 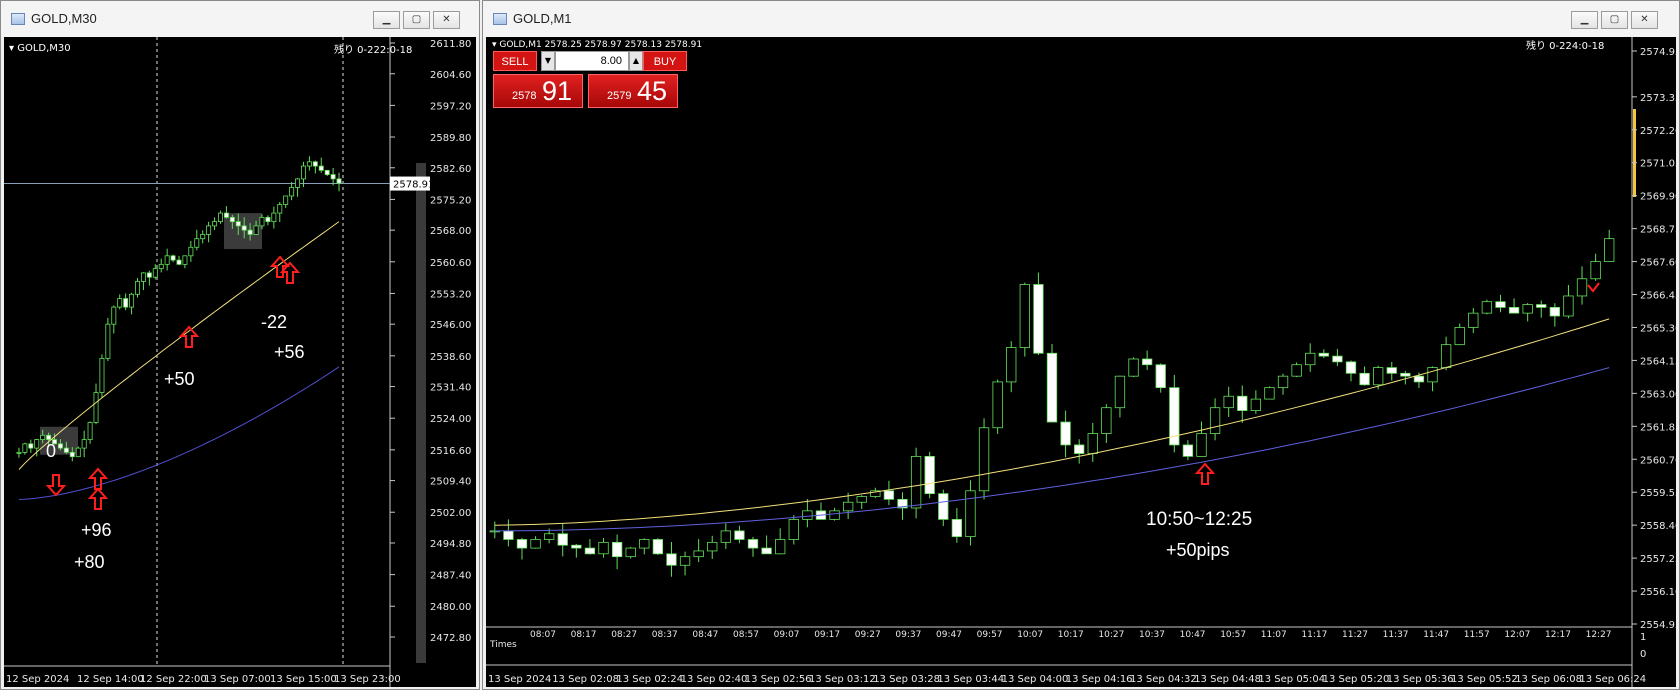 What do you see at coordinates (543, 635) in the screenshot?
I see `subwindow-time-label: 08:07` at bounding box center [543, 635].